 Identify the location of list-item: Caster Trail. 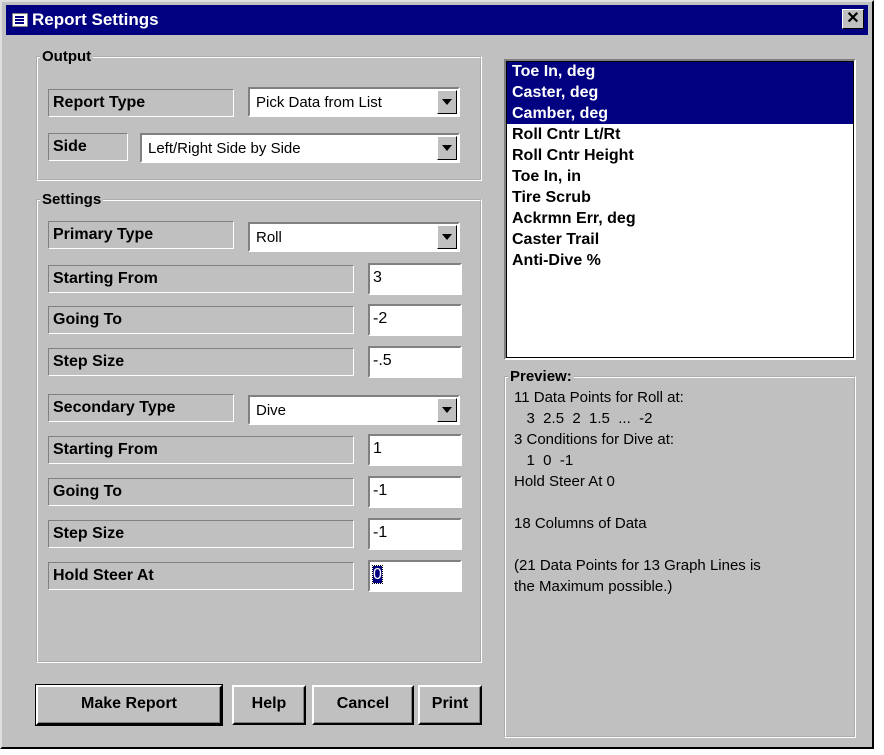
(680, 239).